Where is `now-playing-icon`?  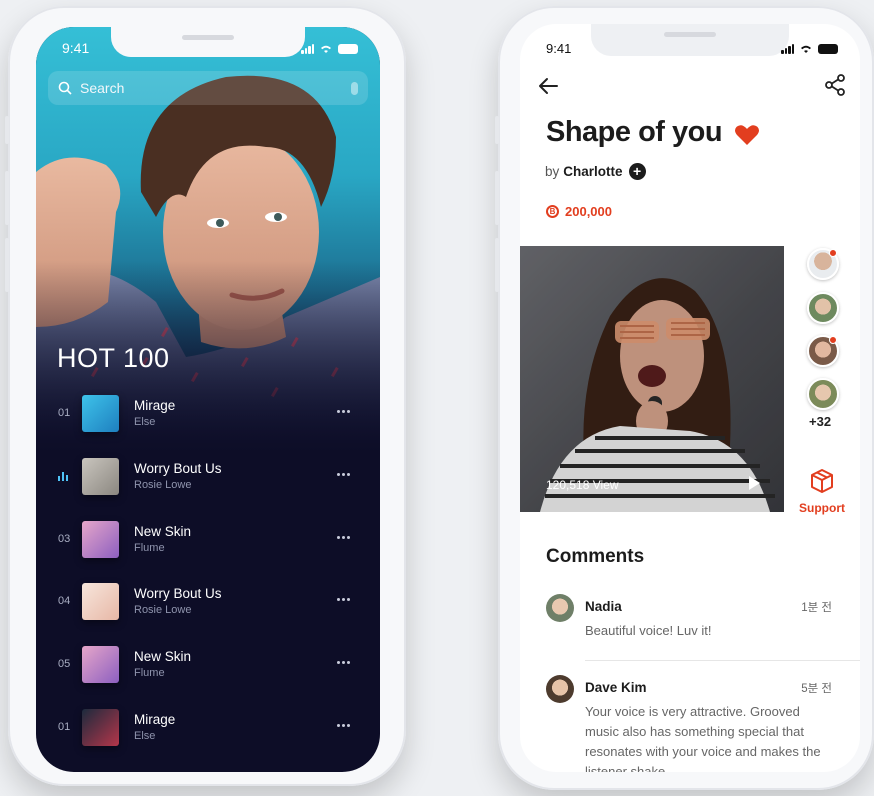 now-playing-icon is located at coordinates (70, 476).